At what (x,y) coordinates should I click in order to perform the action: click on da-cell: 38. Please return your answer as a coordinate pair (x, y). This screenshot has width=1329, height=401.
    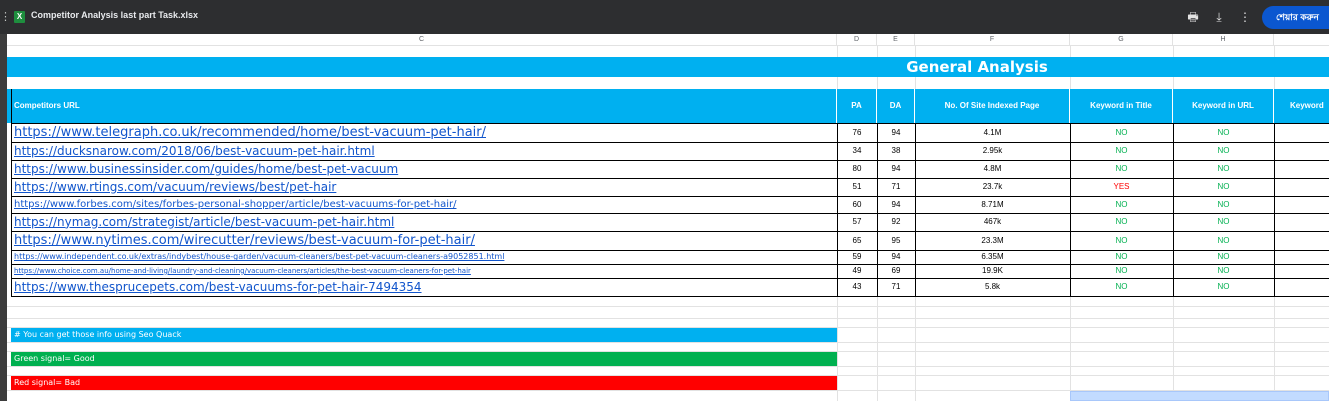
    Looking at the image, I should click on (896, 151).